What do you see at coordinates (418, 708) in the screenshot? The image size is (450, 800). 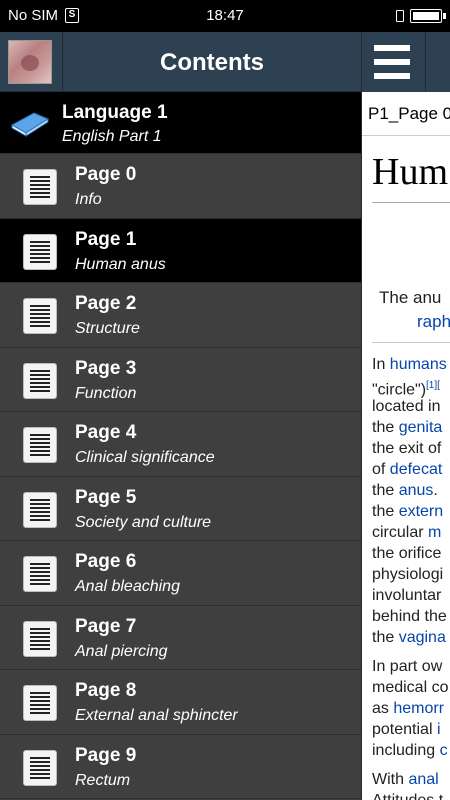 I see `article-link: hemorr` at bounding box center [418, 708].